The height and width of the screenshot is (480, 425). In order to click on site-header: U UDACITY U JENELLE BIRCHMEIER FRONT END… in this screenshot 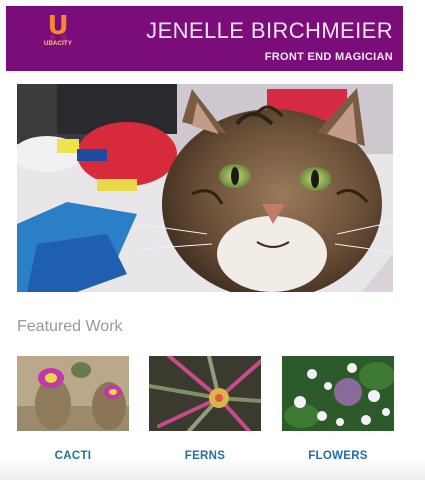, I will do `click(204, 38)`.